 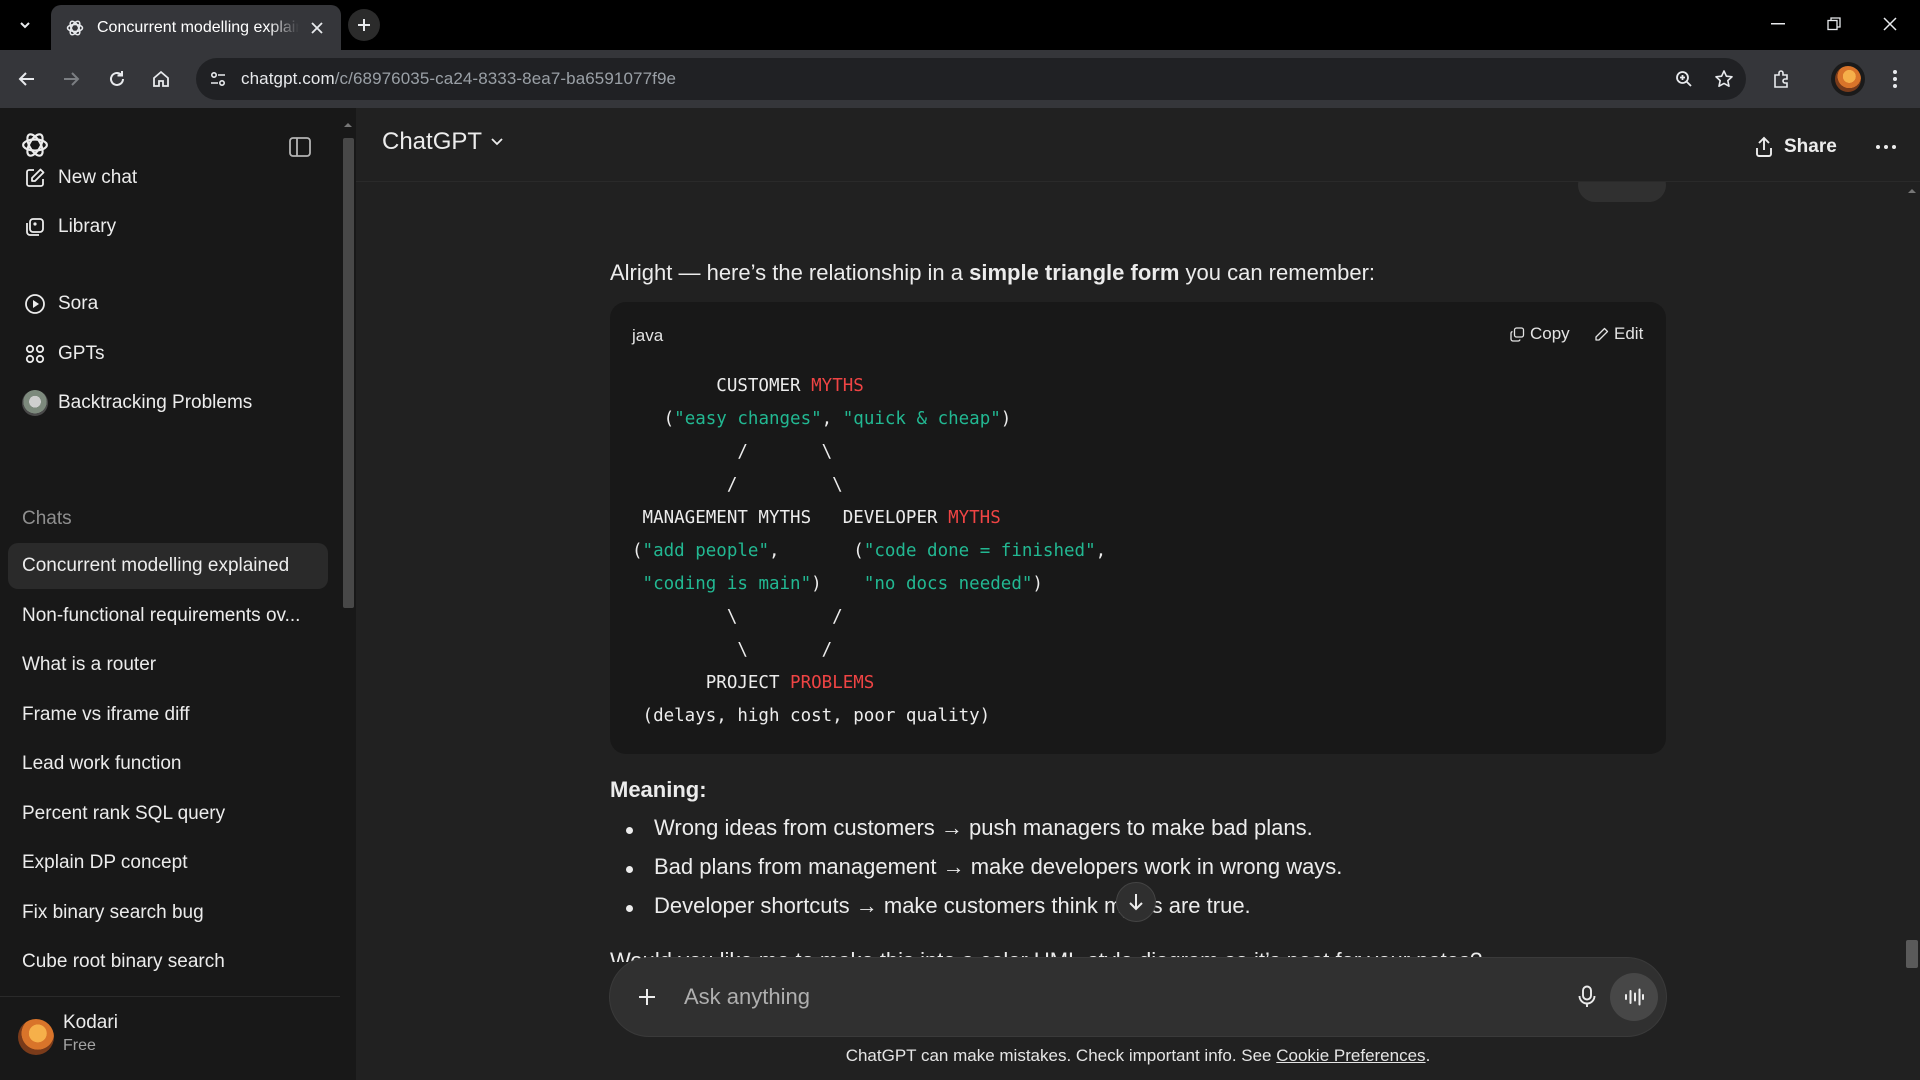 What do you see at coordinates (168, 863) in the screenshot?
I see `chat-item: Explain DP concept` at bounding box center [168, 863].